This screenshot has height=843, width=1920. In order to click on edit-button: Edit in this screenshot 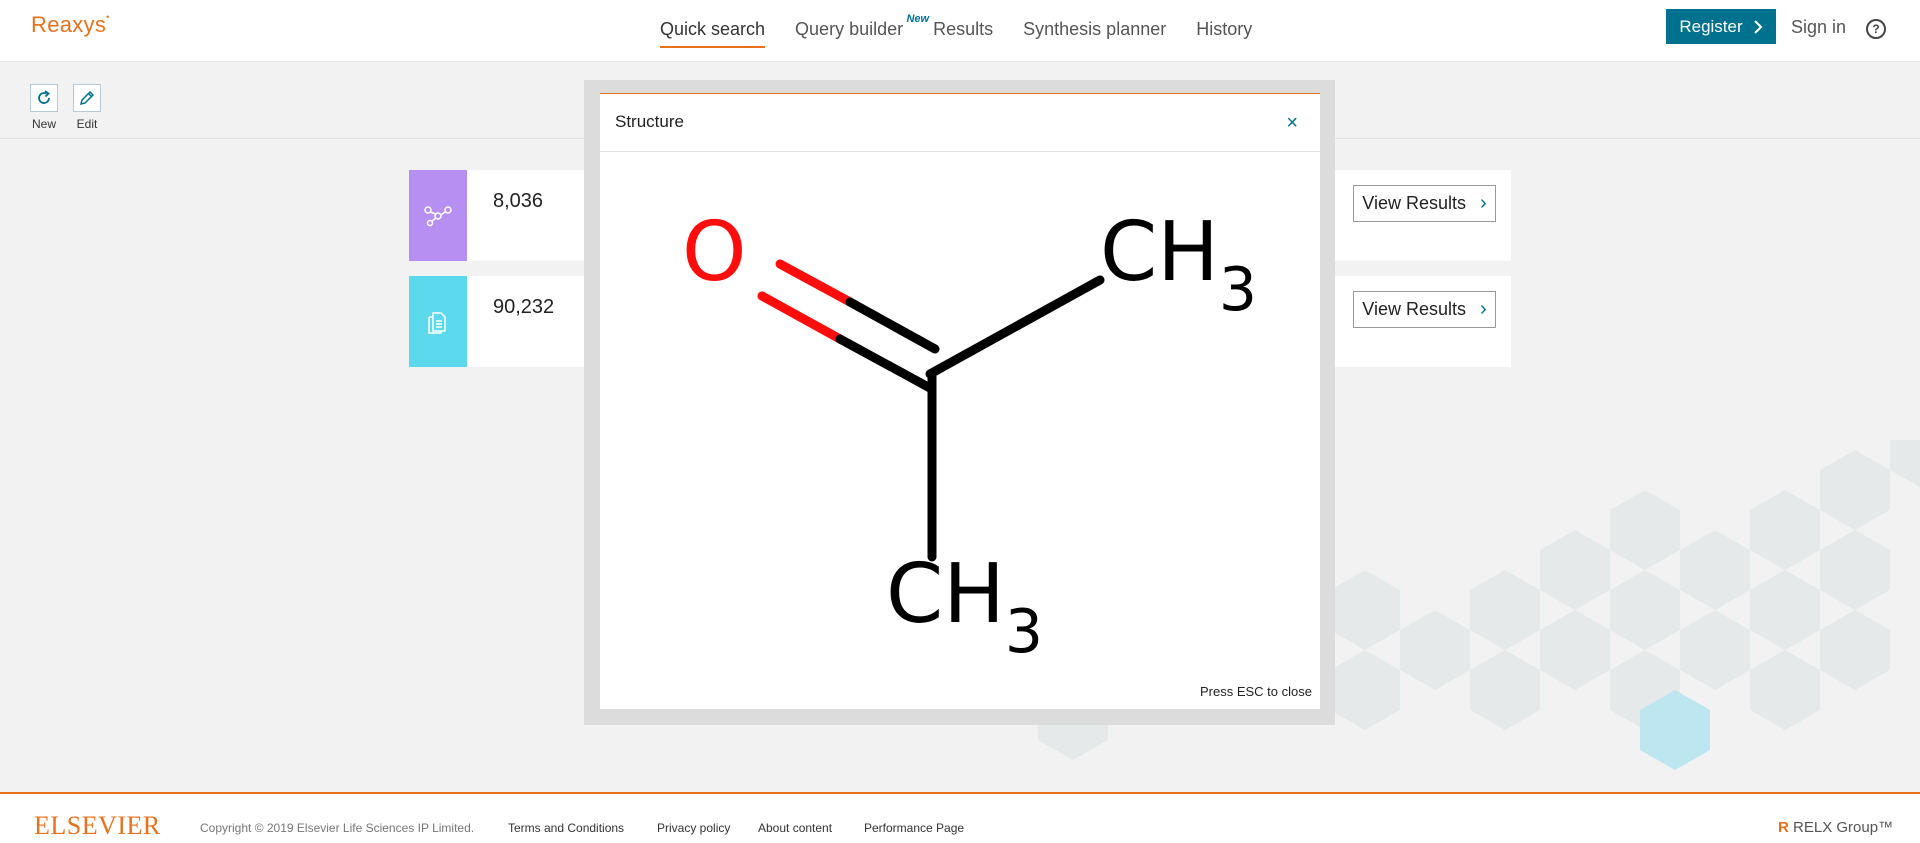, I will do `click(87, 107)`.